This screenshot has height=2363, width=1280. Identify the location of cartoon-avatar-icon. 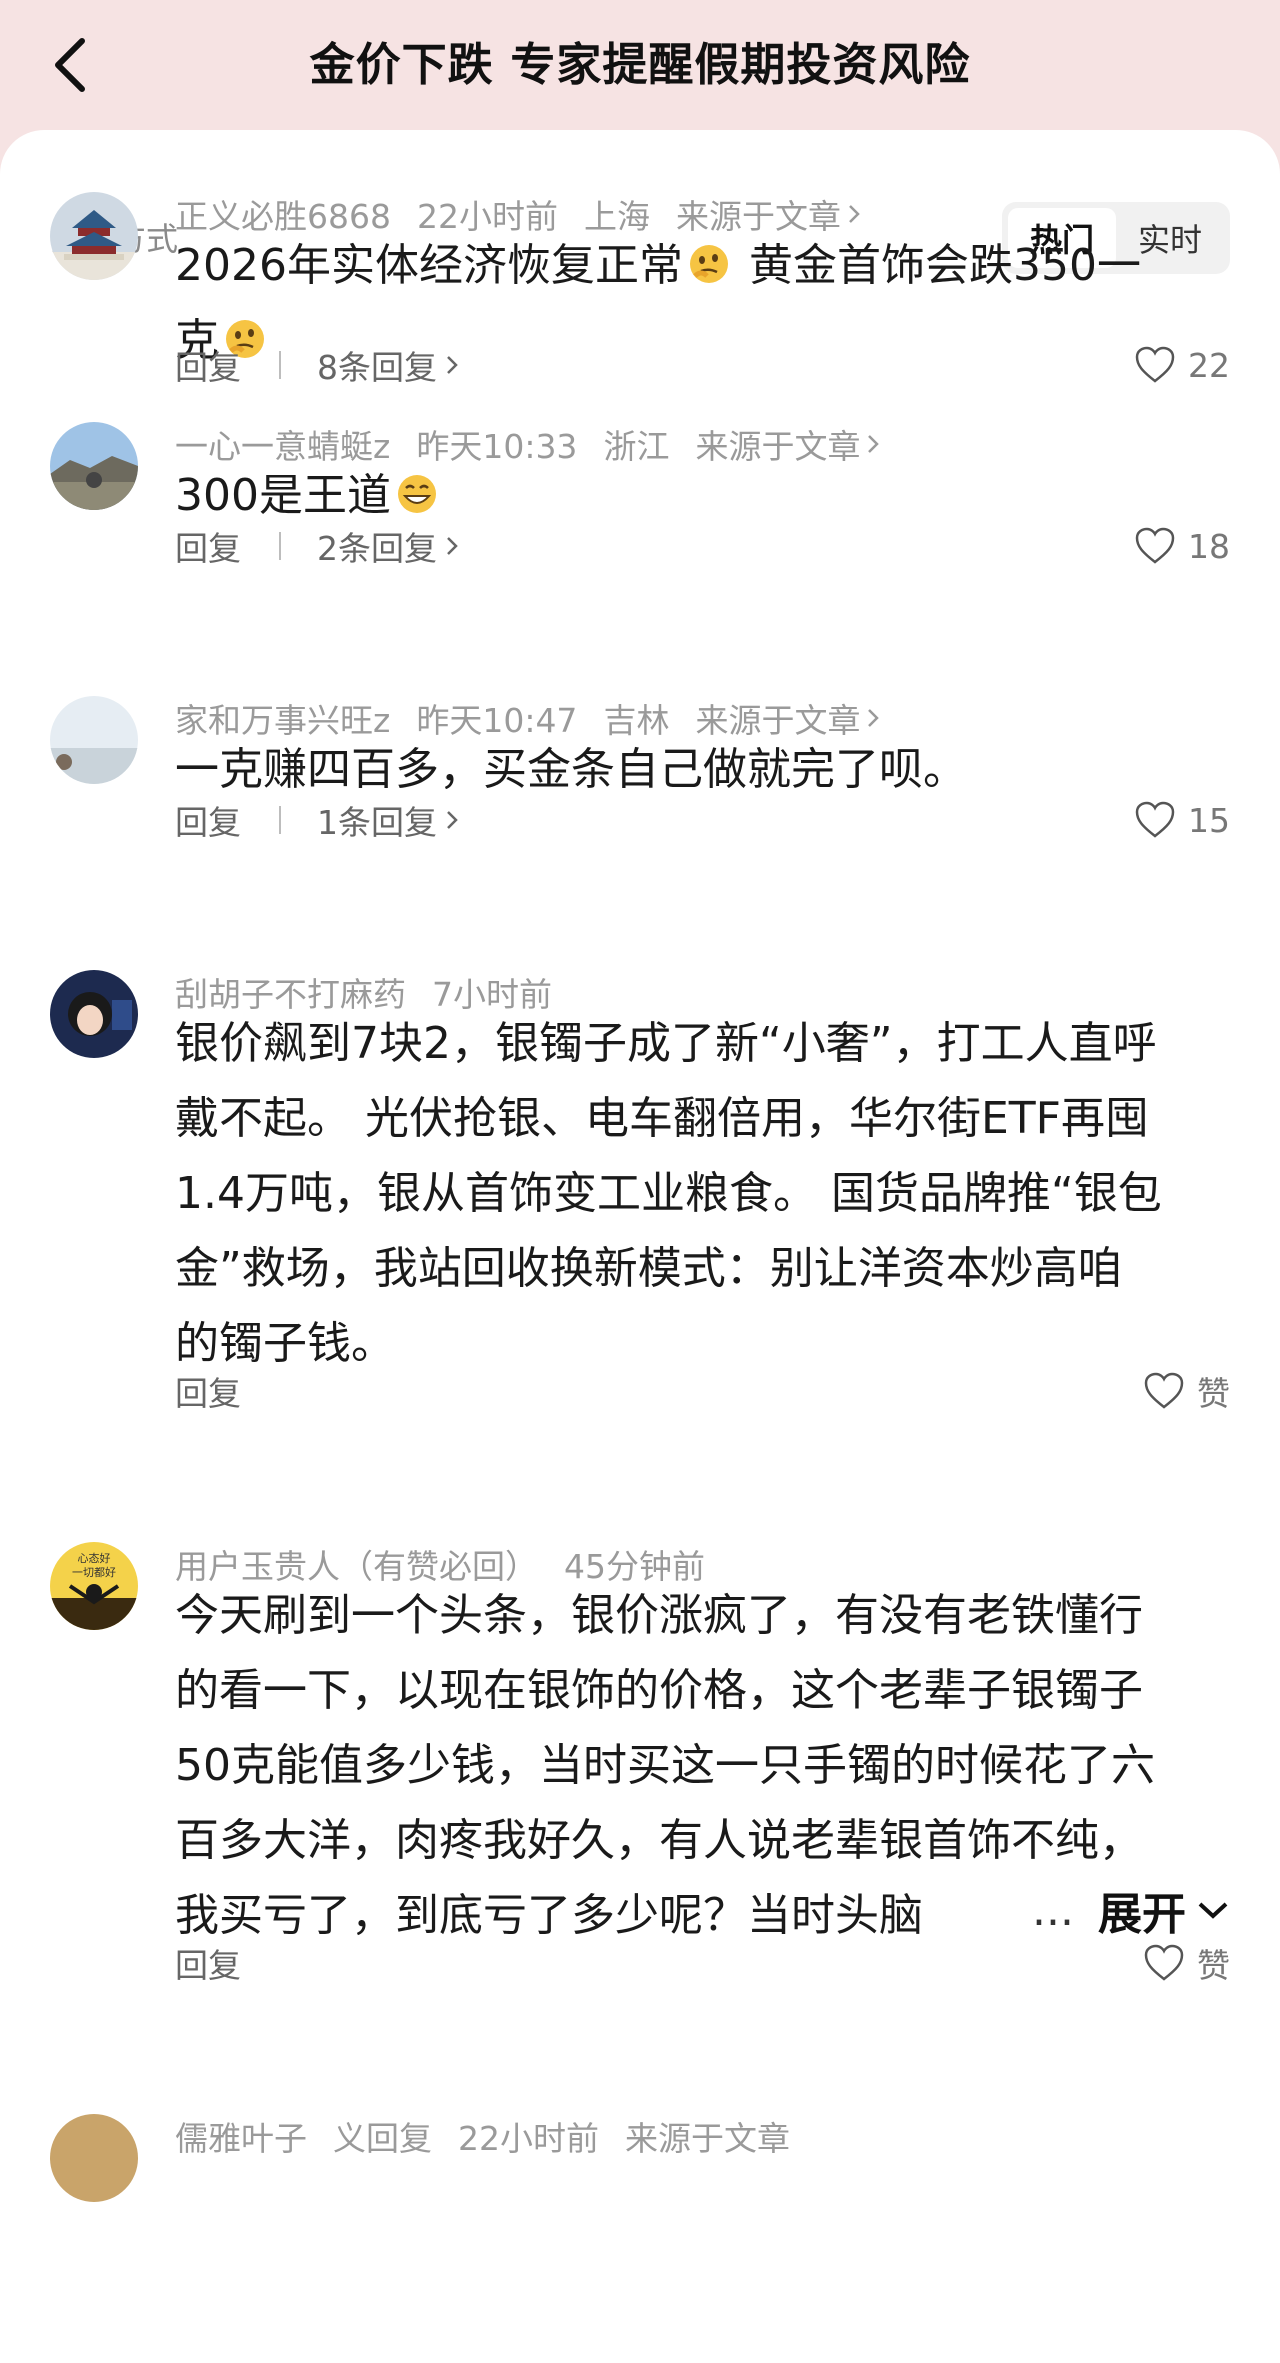
(94, 1014).